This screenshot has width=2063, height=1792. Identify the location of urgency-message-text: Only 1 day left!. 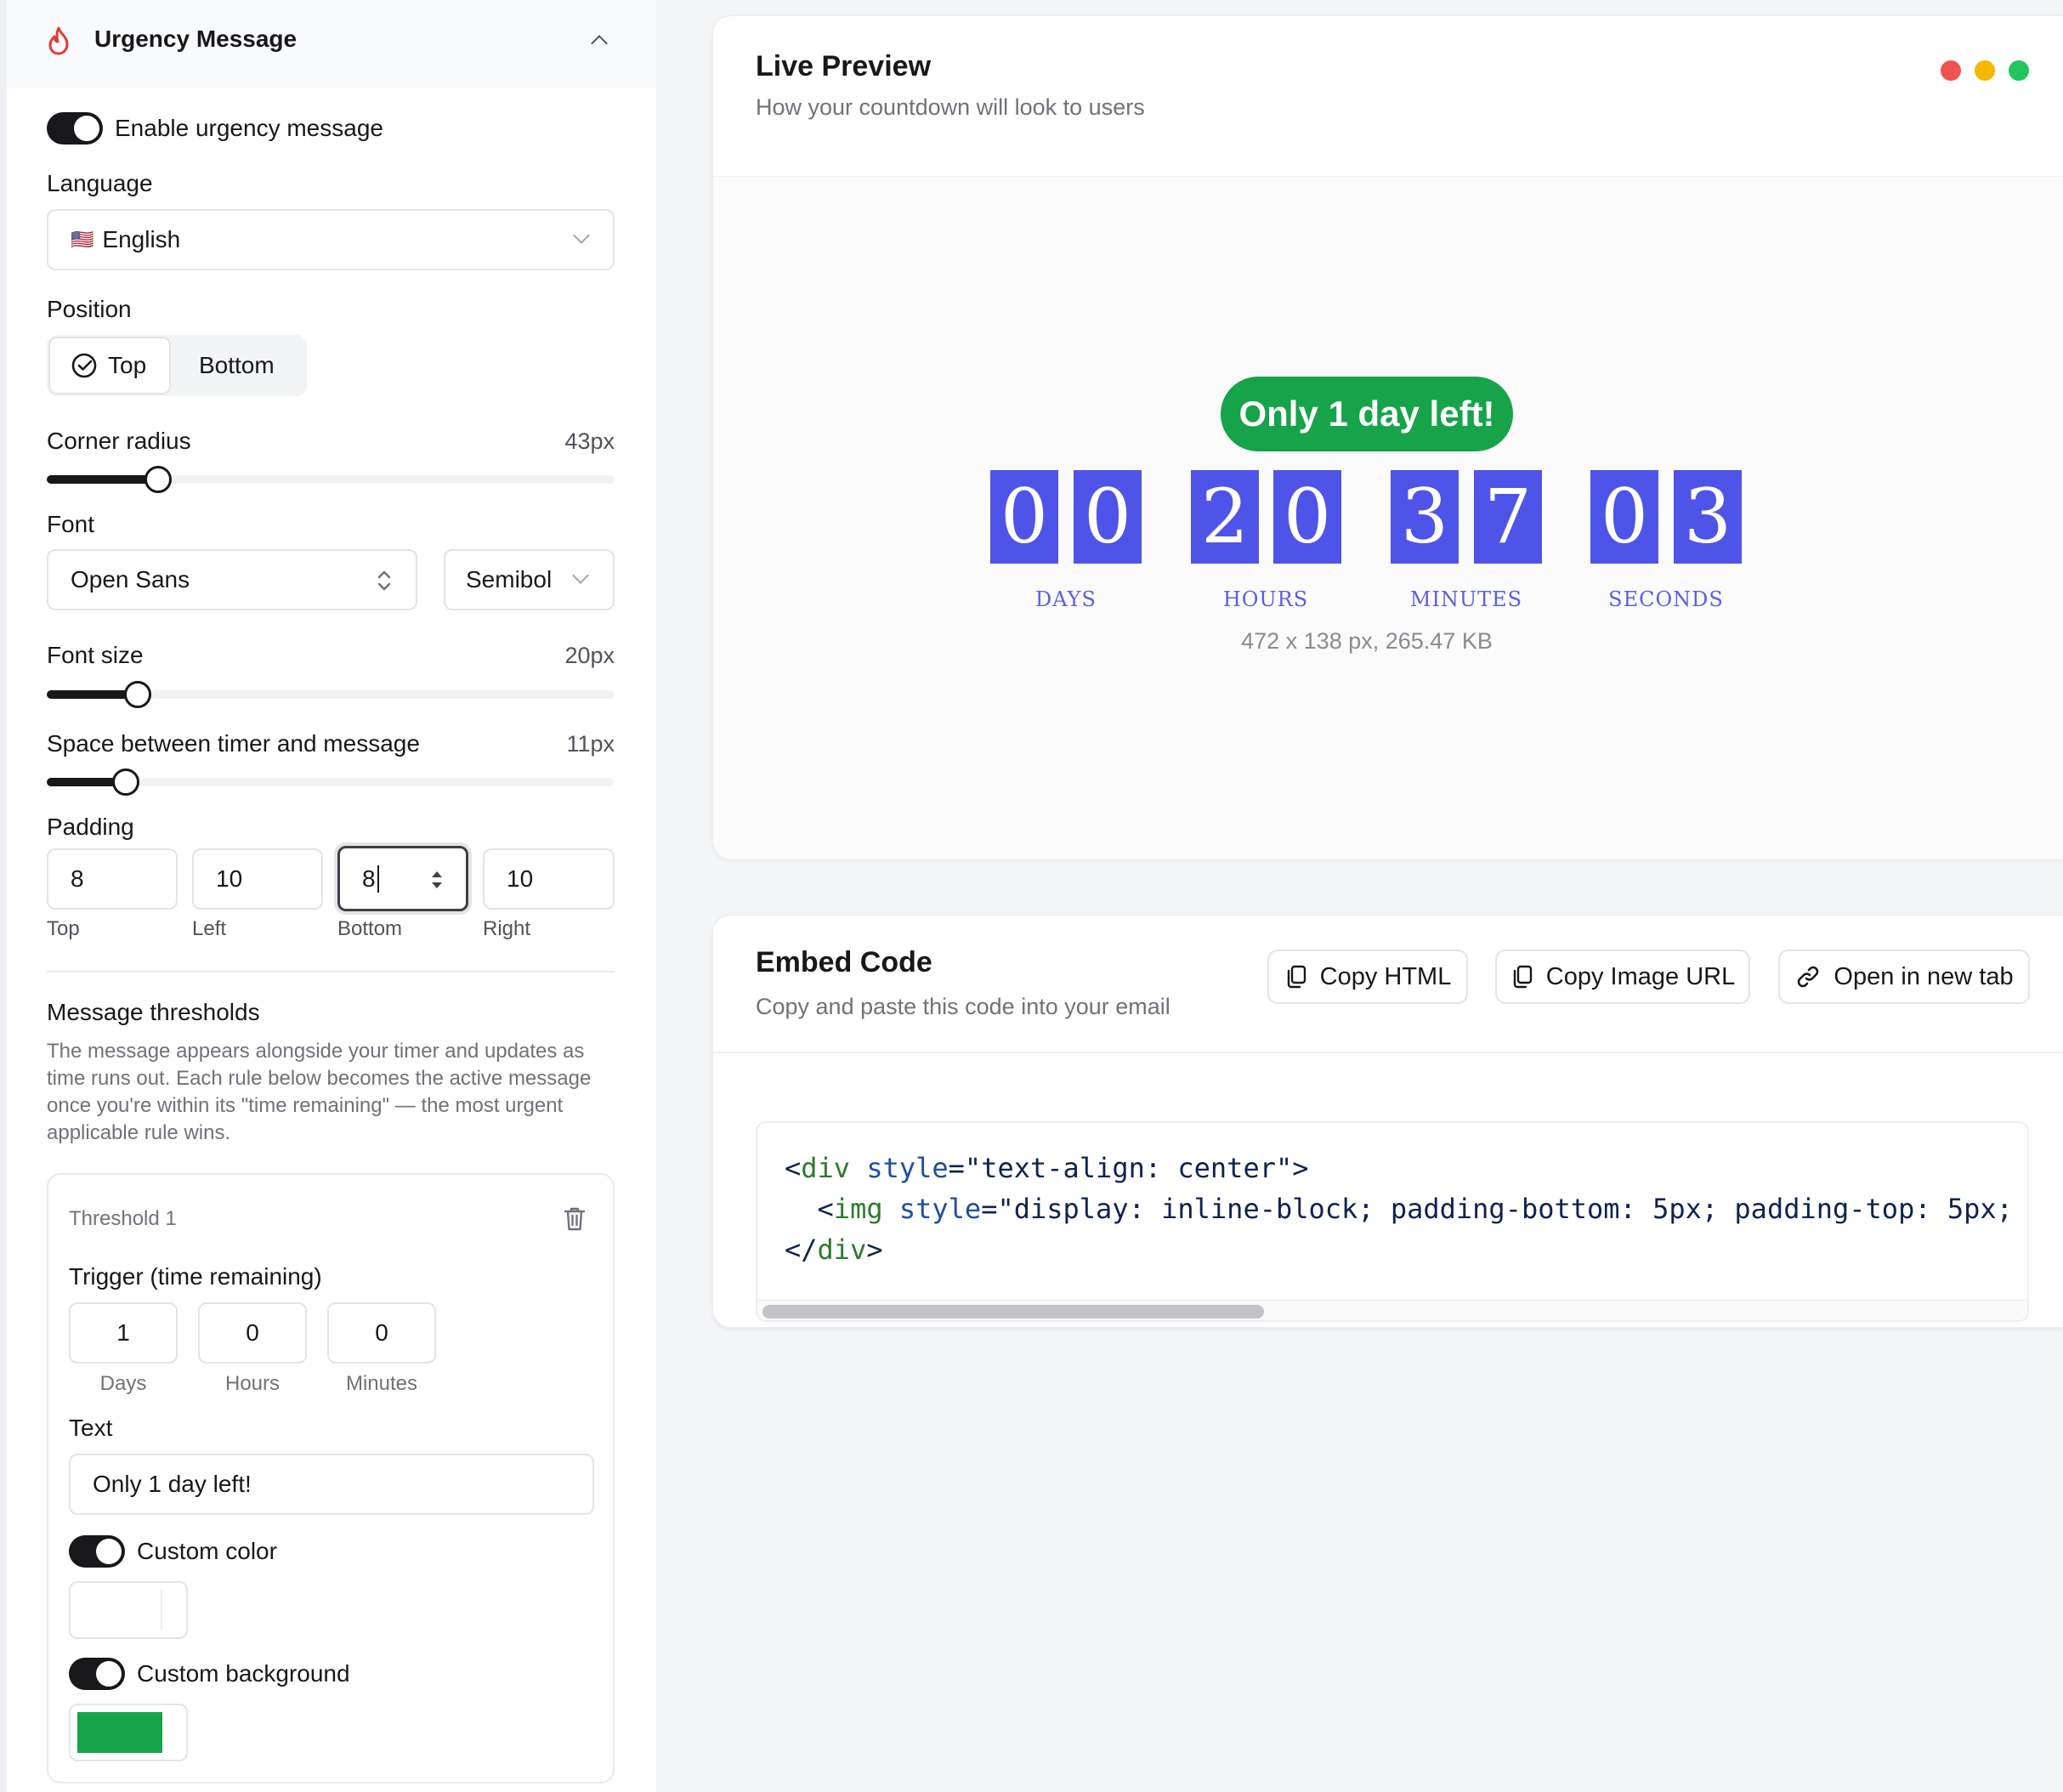
(1366, 414).